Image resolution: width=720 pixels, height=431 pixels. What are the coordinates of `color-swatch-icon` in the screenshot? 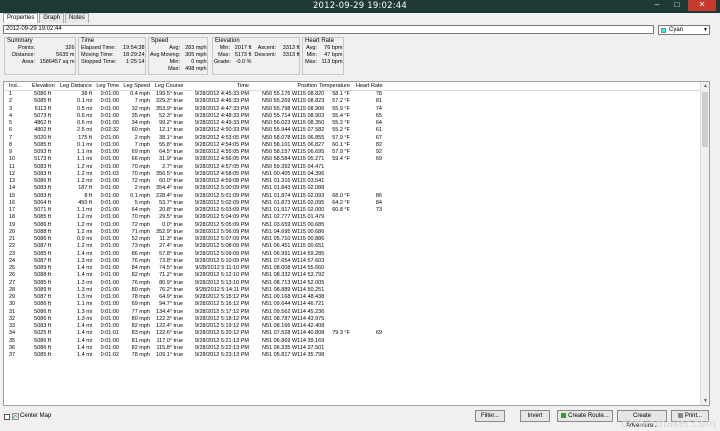 It's located at (663, 30).